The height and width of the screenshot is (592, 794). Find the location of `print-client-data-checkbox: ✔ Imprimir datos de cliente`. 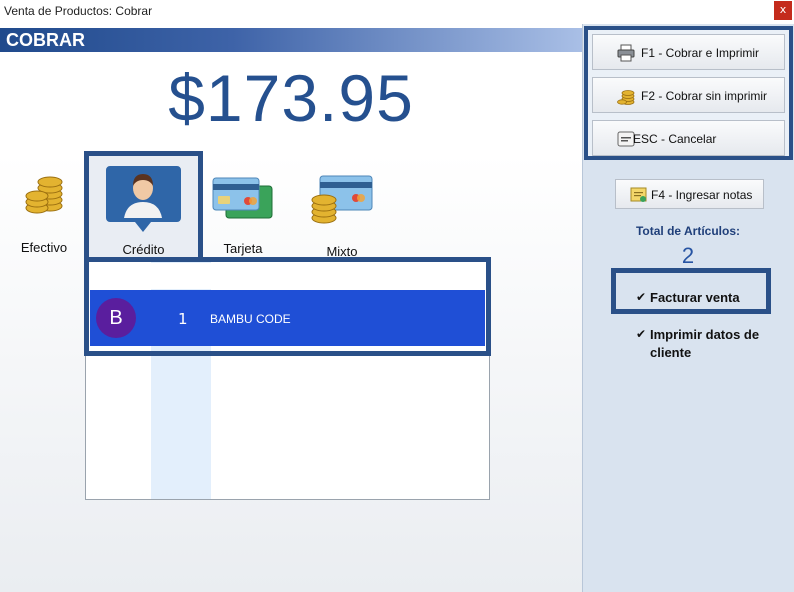

print-client-data-checkbox: ✔ Imprimir datos de cliente is located at coordinates (711, 344).